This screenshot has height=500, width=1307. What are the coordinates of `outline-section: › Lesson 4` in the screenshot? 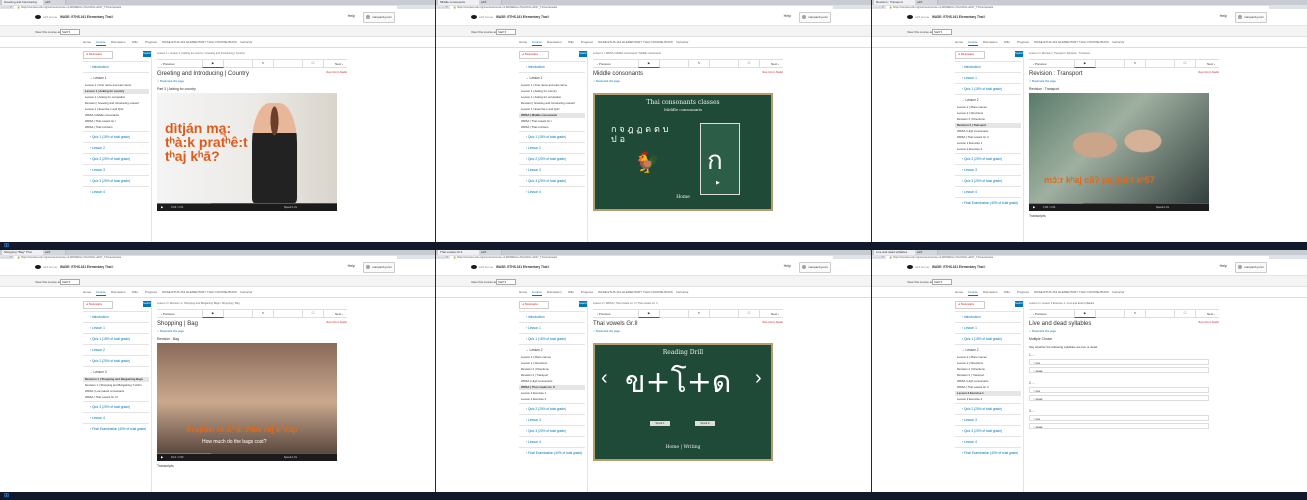 It's located at (552, 191).